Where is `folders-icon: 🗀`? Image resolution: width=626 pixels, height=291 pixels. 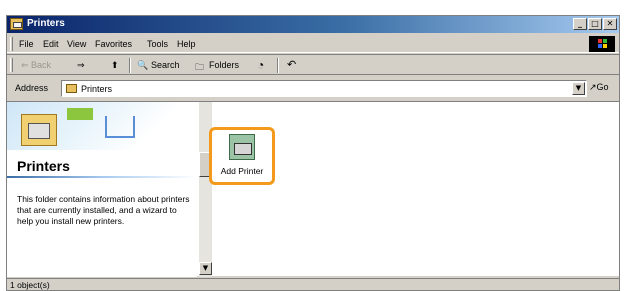 folders-icon: 🗀 is located at coordinates (200, 67).